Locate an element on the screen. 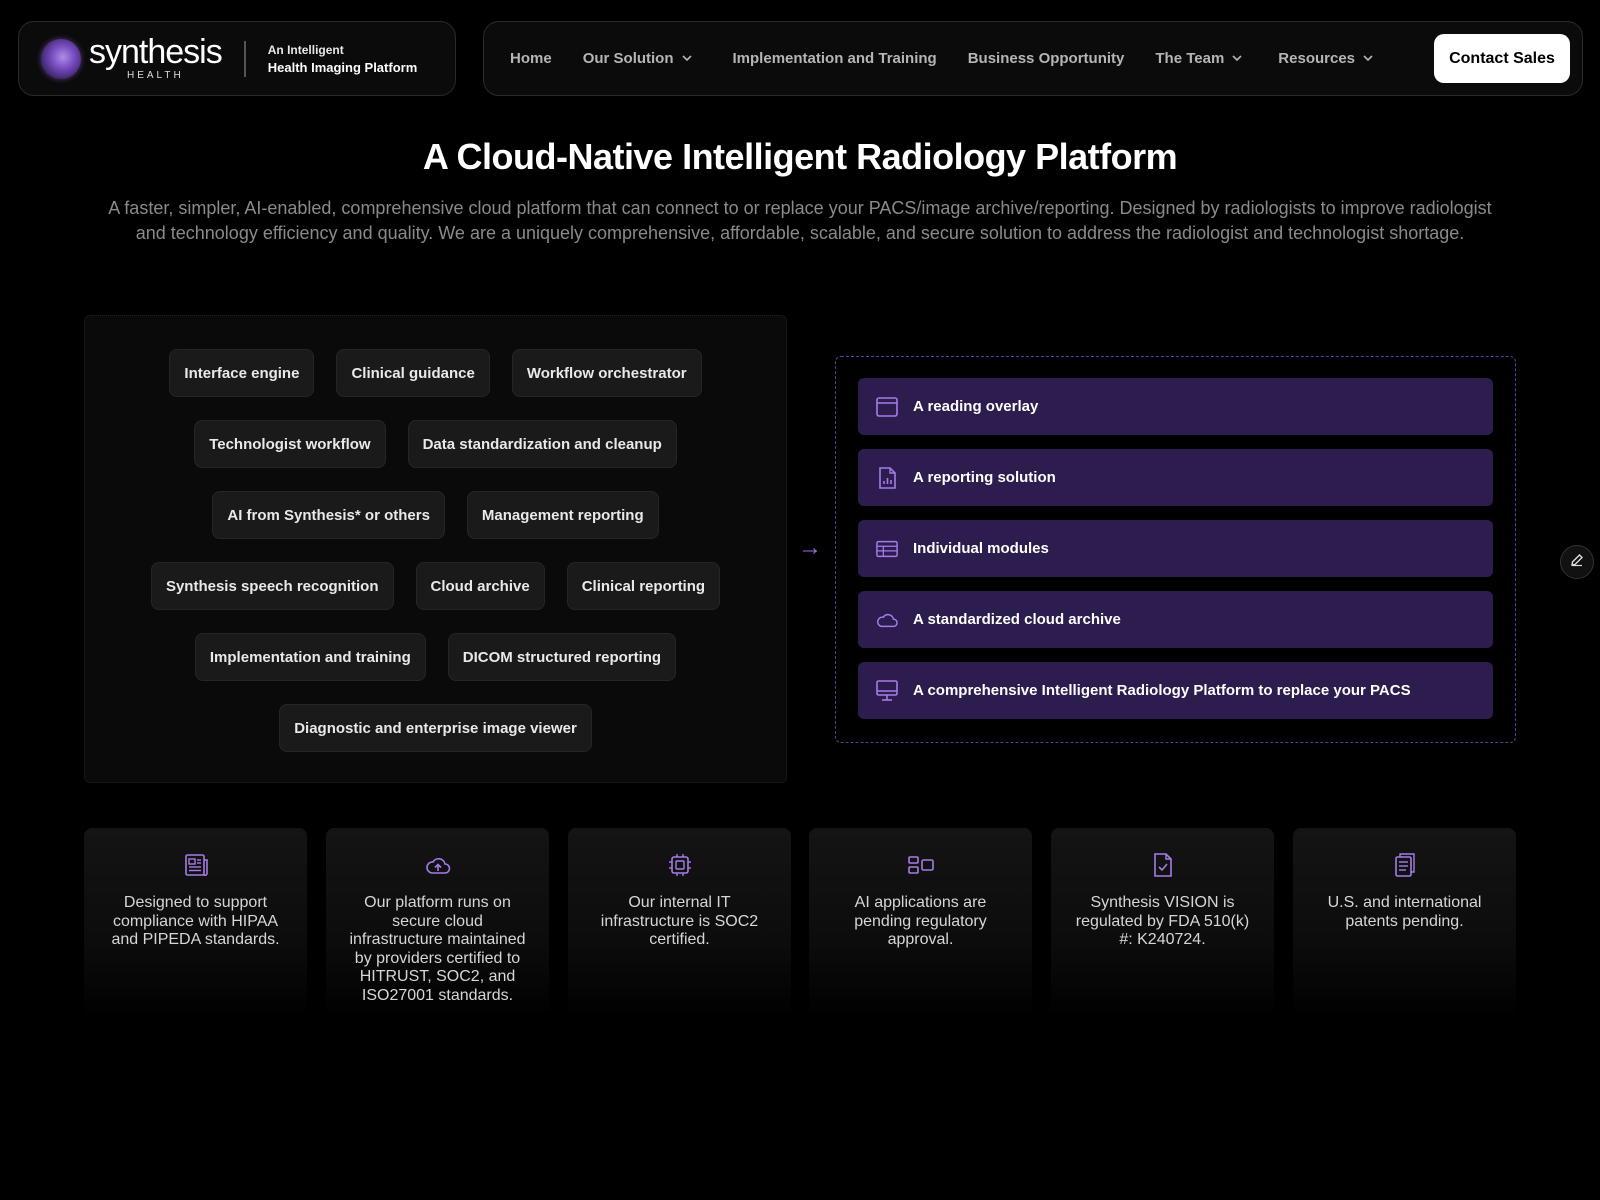 The image size is (1600, 1200). window-icon is located at coordinates (887, 407).